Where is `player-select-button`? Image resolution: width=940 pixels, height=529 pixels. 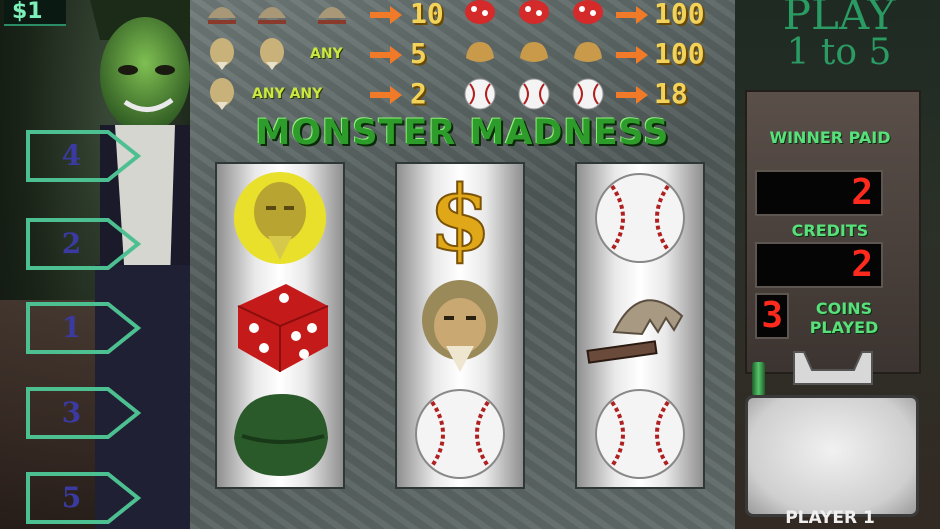 player-select-button is located at coordinates (832, 456).